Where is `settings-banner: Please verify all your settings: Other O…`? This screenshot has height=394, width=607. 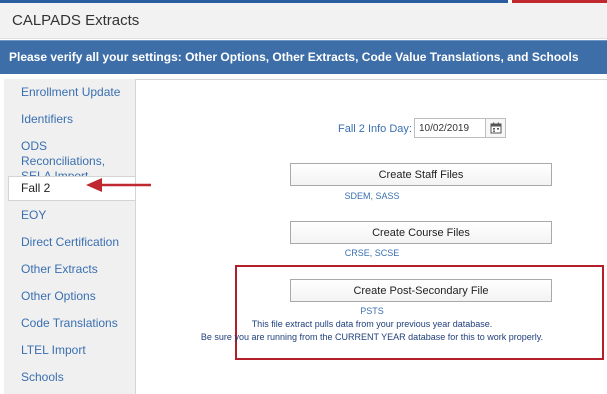 settings-banner: Please verify all your settings: Other O… is located at coordinates (303, 57).